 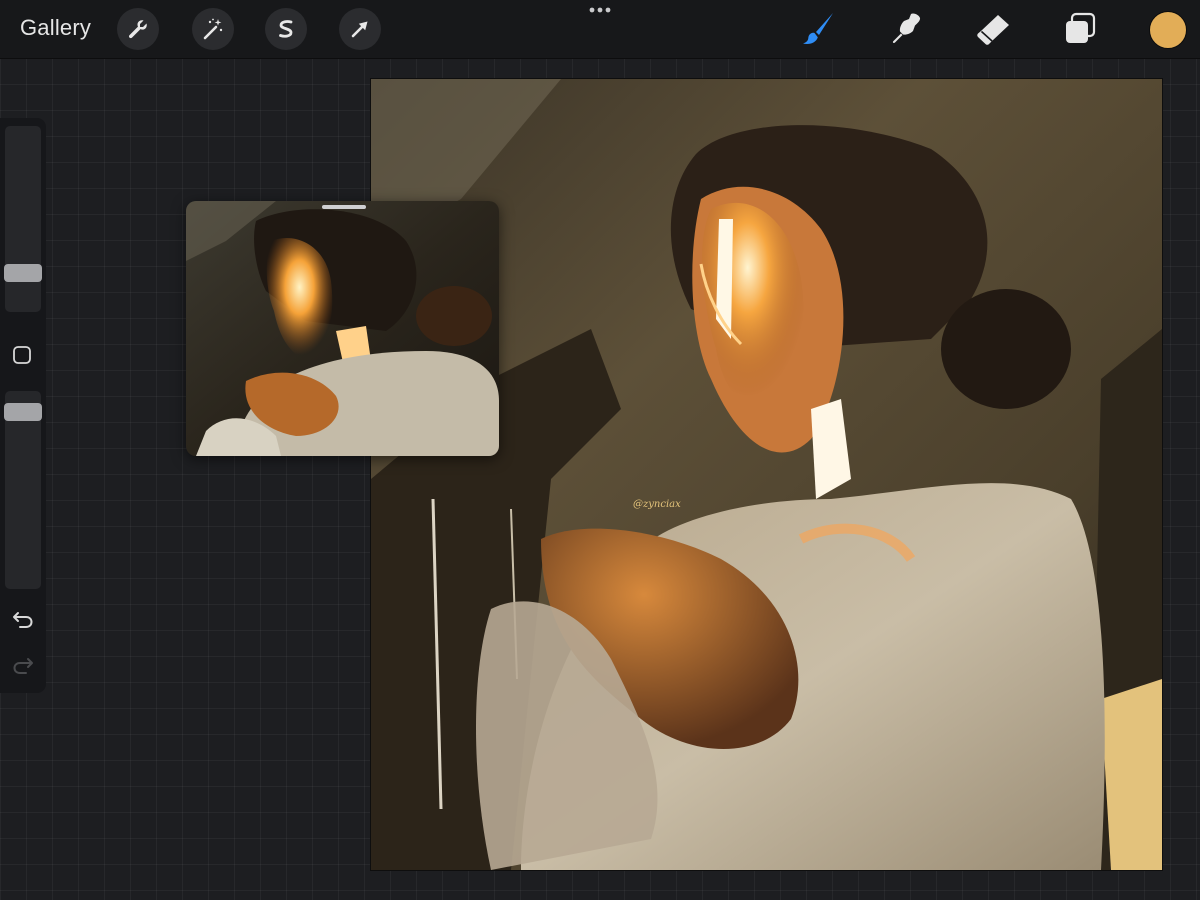 What do you see at coordinates (1168, 30) in the screenshot?
I see `color-picker-swatch` at bounding box center [1168, 30].